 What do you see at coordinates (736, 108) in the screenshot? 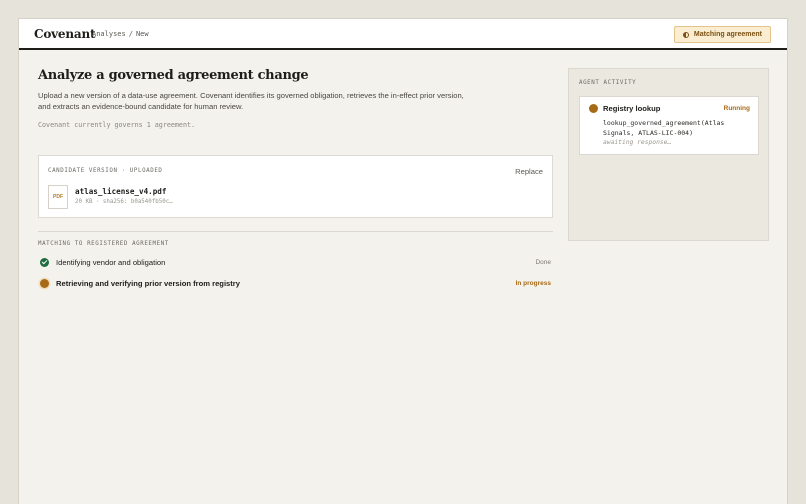
I see `agent-activity-status: Running` at bounding box center [736, 108].